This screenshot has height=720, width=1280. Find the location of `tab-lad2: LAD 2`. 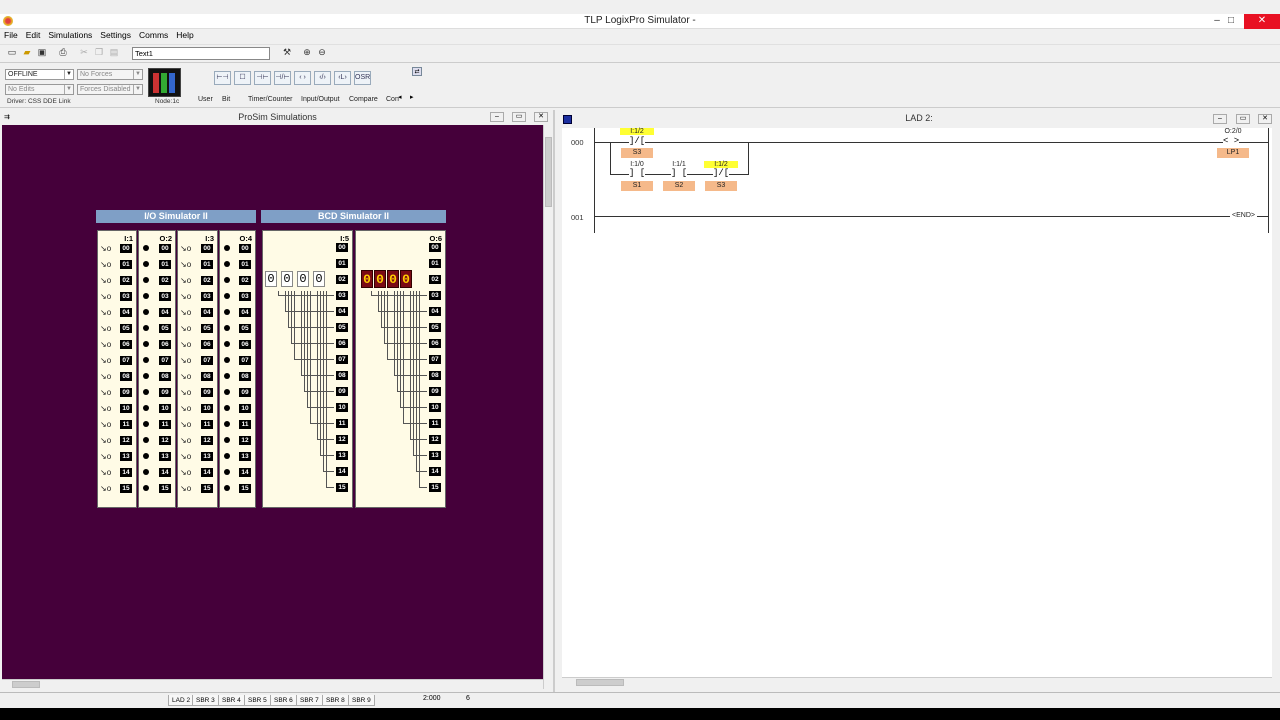

tab-lad2: LAD 2 is located at coordinates (181, 700).